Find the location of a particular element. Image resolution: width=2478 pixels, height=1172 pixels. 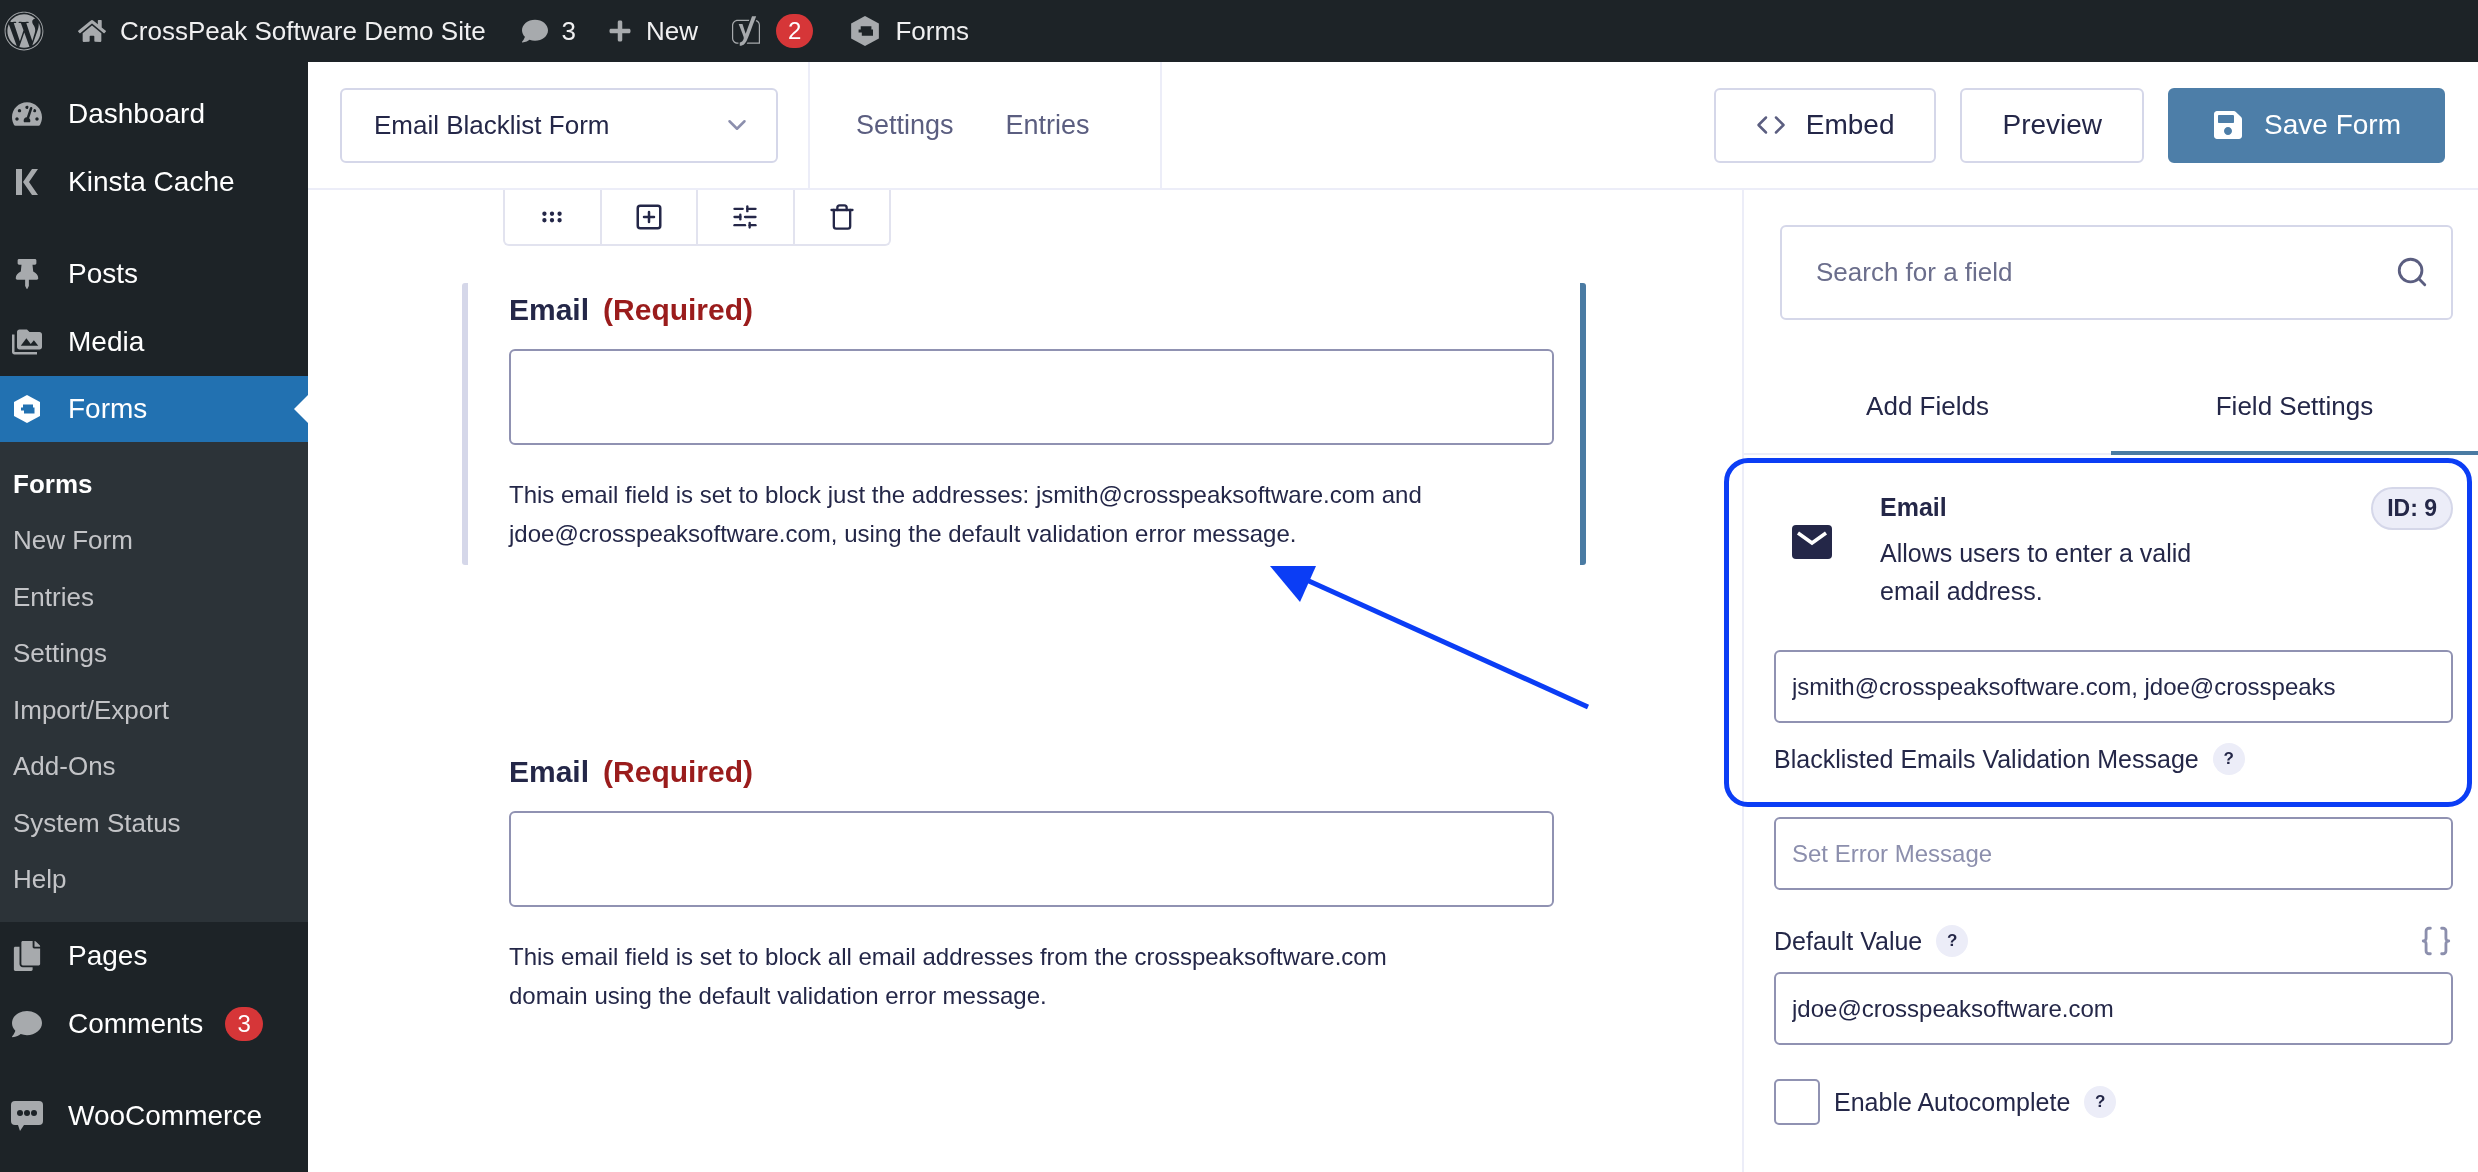

submenu-item: Import/Export is located at coordinates (154, 710).